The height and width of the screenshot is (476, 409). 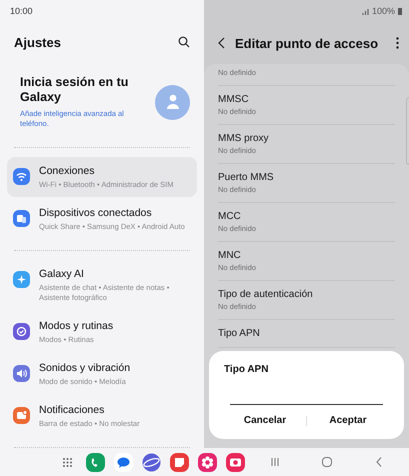 What do you see at coordinates (179, 462) in the screenshot?
I see `notes-app-icon` at bounding box center [179, 462].